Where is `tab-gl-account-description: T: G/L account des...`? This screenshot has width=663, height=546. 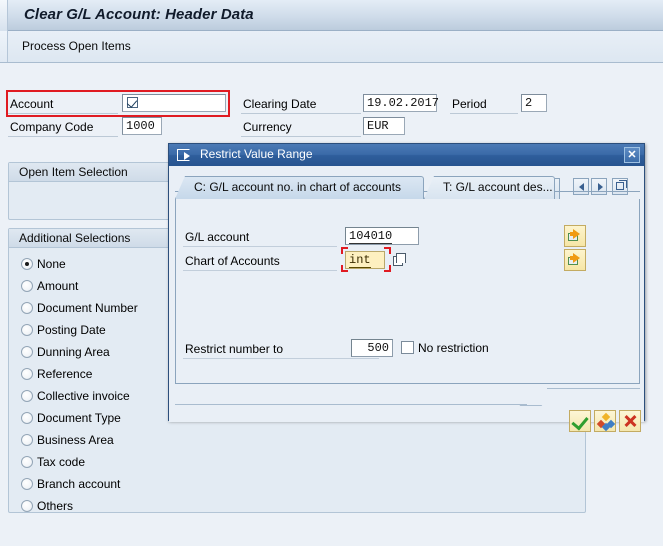 tab-gl-account-description: T: G/L account des... is located at coordinates (489, 187).